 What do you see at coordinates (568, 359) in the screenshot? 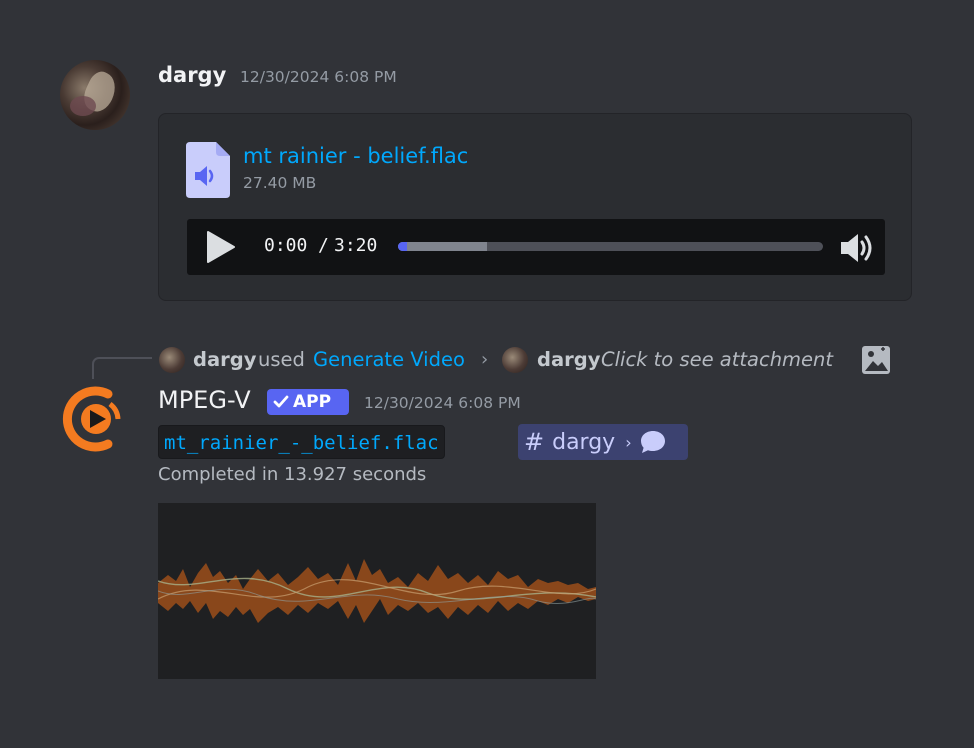
I see `target-username: dargy` at bounding box center [568, 359].